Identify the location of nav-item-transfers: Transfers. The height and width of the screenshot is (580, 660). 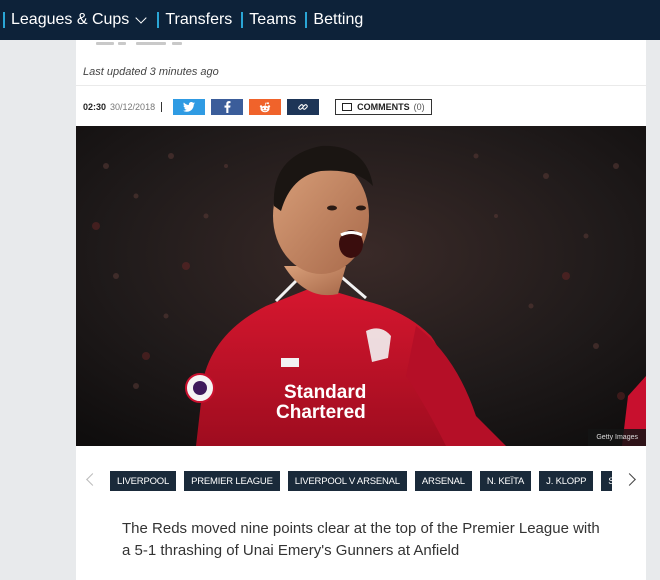
(192, 20).